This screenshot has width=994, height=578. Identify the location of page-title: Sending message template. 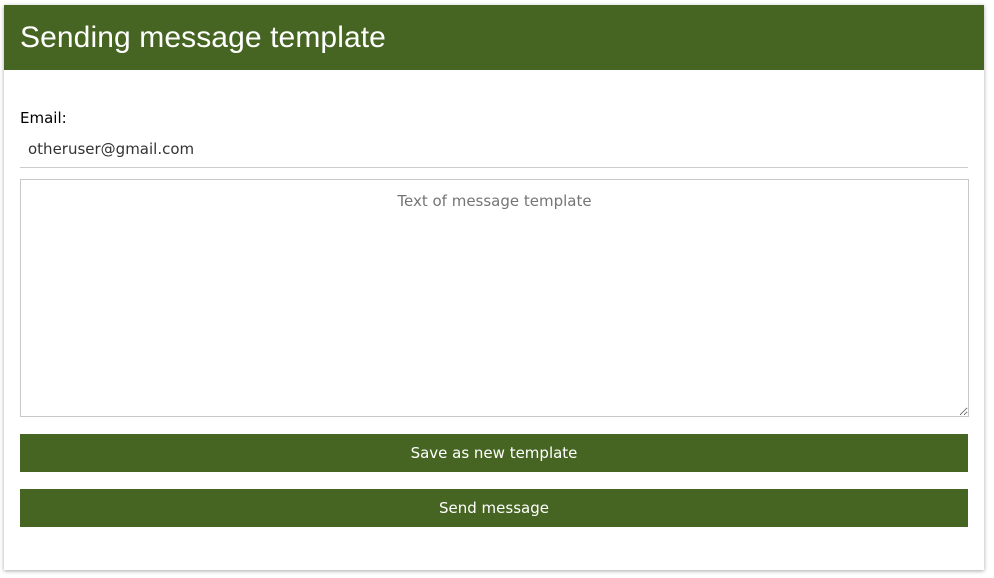
(203, 37).